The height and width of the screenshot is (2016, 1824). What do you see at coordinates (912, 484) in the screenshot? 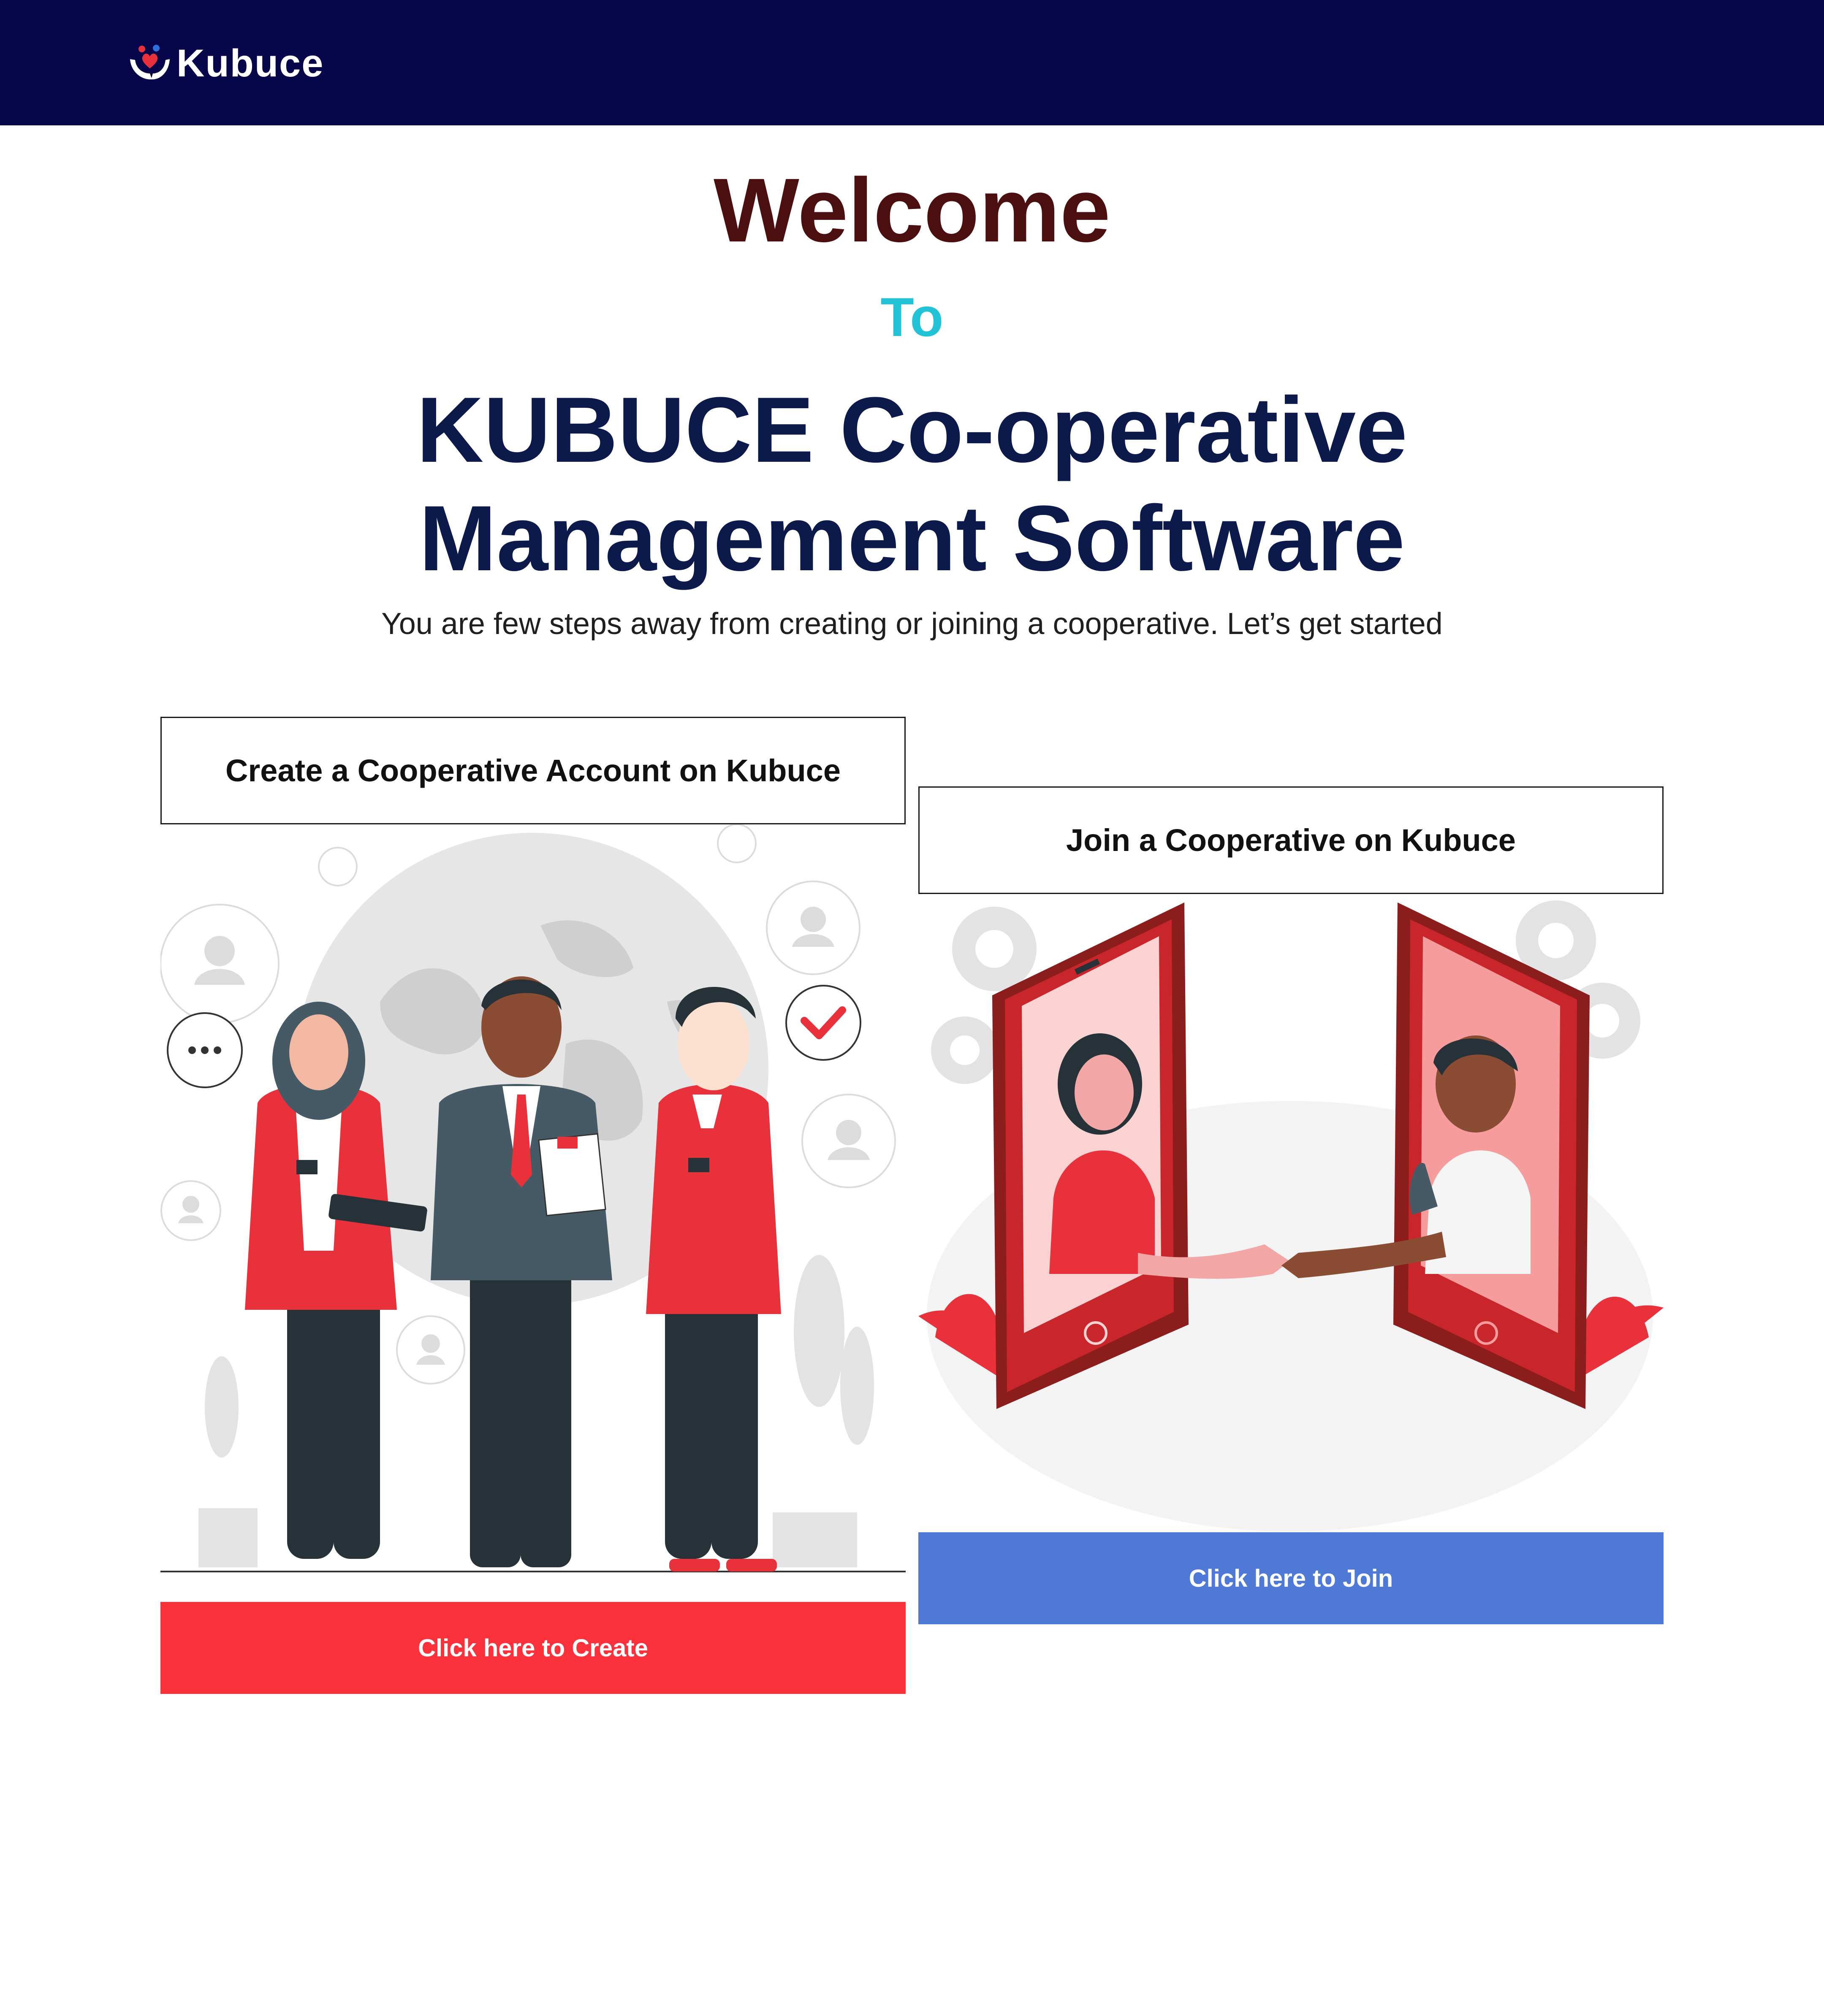
I see `page-title: KUBUCE Co-operative Management Software` at bounding box center [912, 484].